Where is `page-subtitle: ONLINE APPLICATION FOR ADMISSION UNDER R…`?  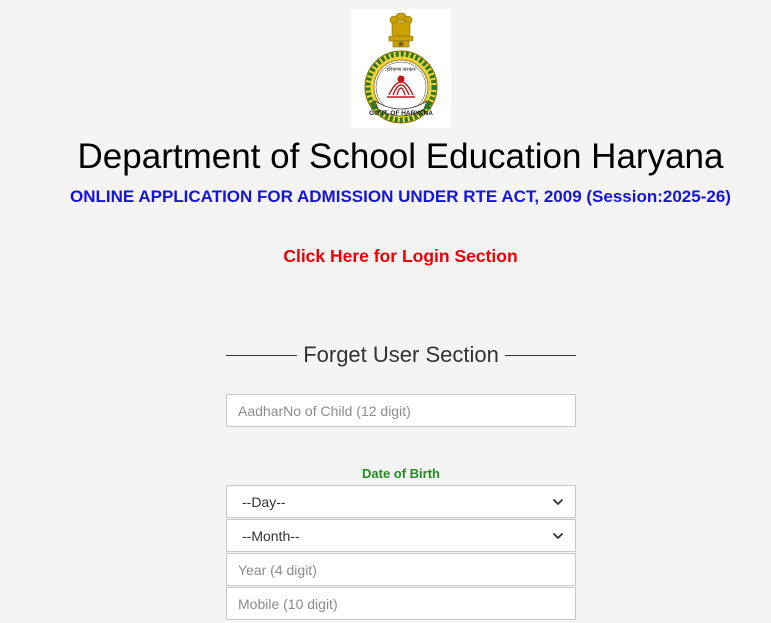
page-subtitle: ONLINE APPLICATION FOR ADMISSION UNDER R… is located at coordinates (400, 196).